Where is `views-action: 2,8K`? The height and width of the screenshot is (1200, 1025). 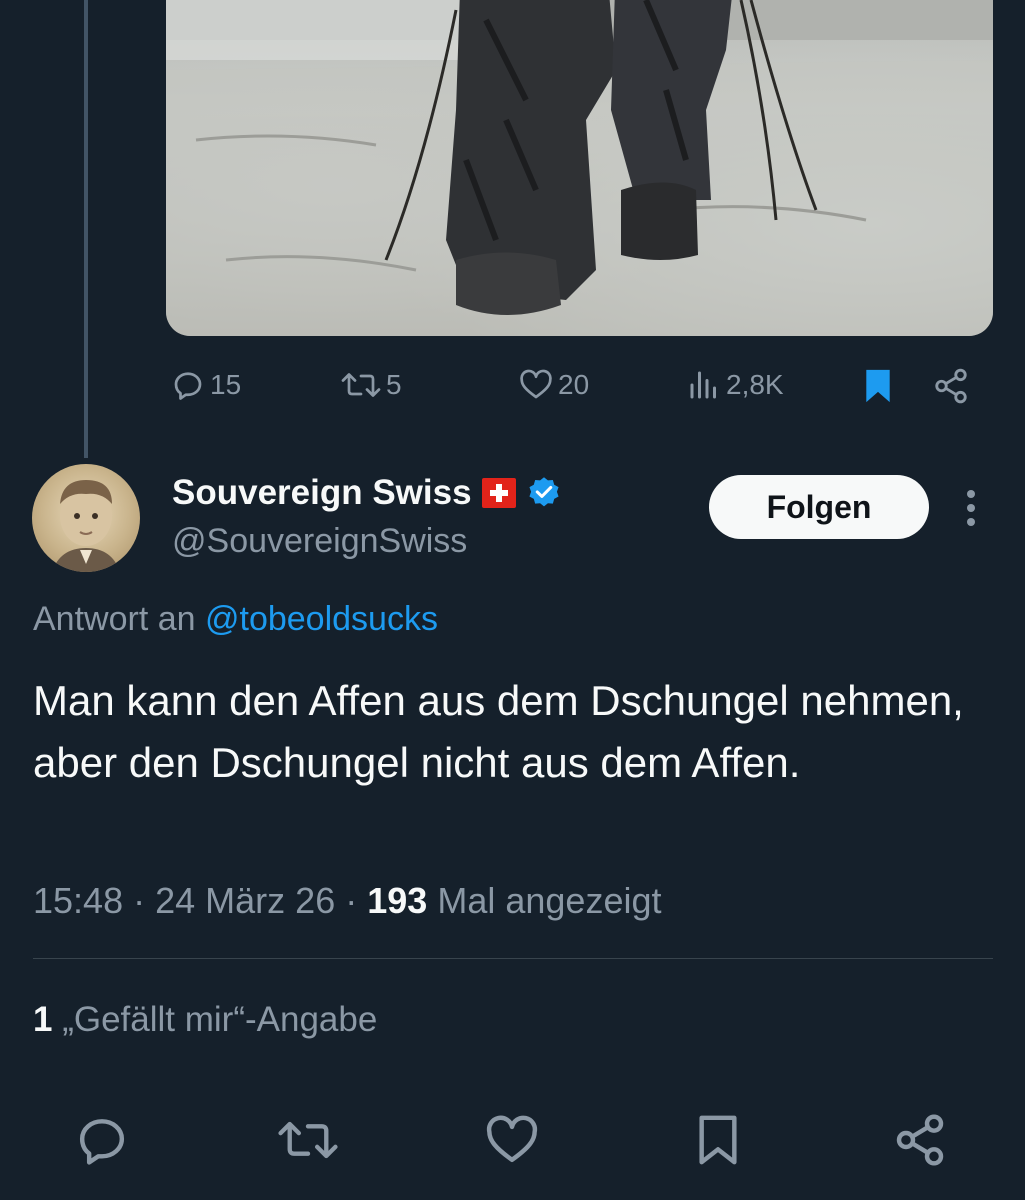
views-action: 2,8K is located at coordinates (735, 385).